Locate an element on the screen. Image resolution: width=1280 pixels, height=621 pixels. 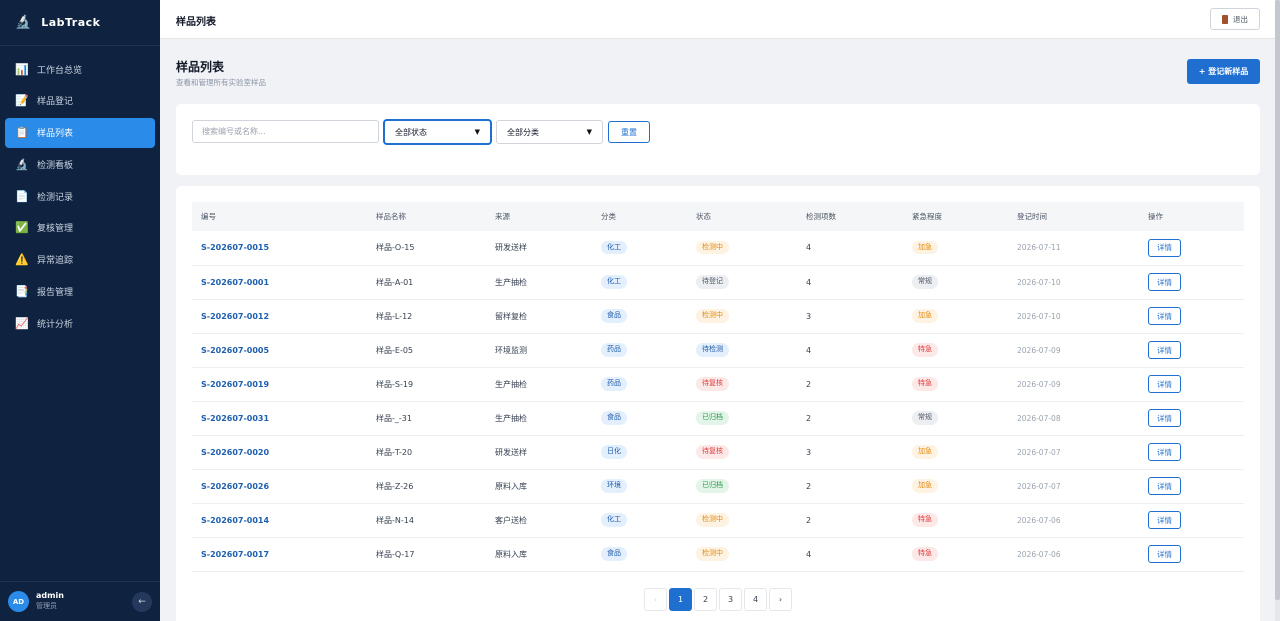
register-date: 2026-07-07 is located at coordinates (1039, 486).